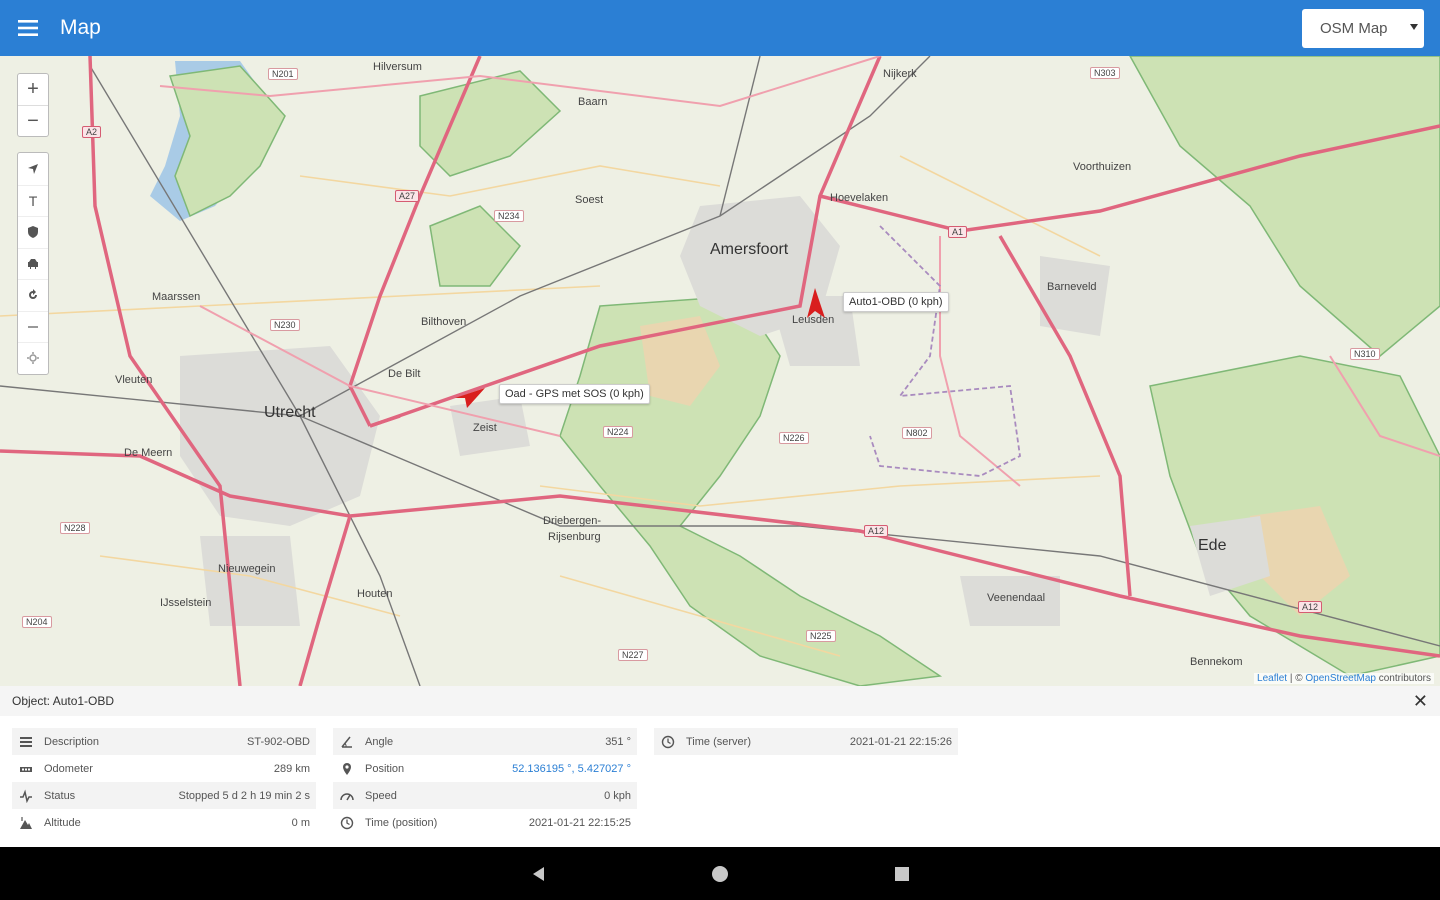 The height and width of the screenshot is (900, 1440). Describe the element at coordinates (718, 741) in the screenshot. I see `detail-label: Time (server)` at that location.